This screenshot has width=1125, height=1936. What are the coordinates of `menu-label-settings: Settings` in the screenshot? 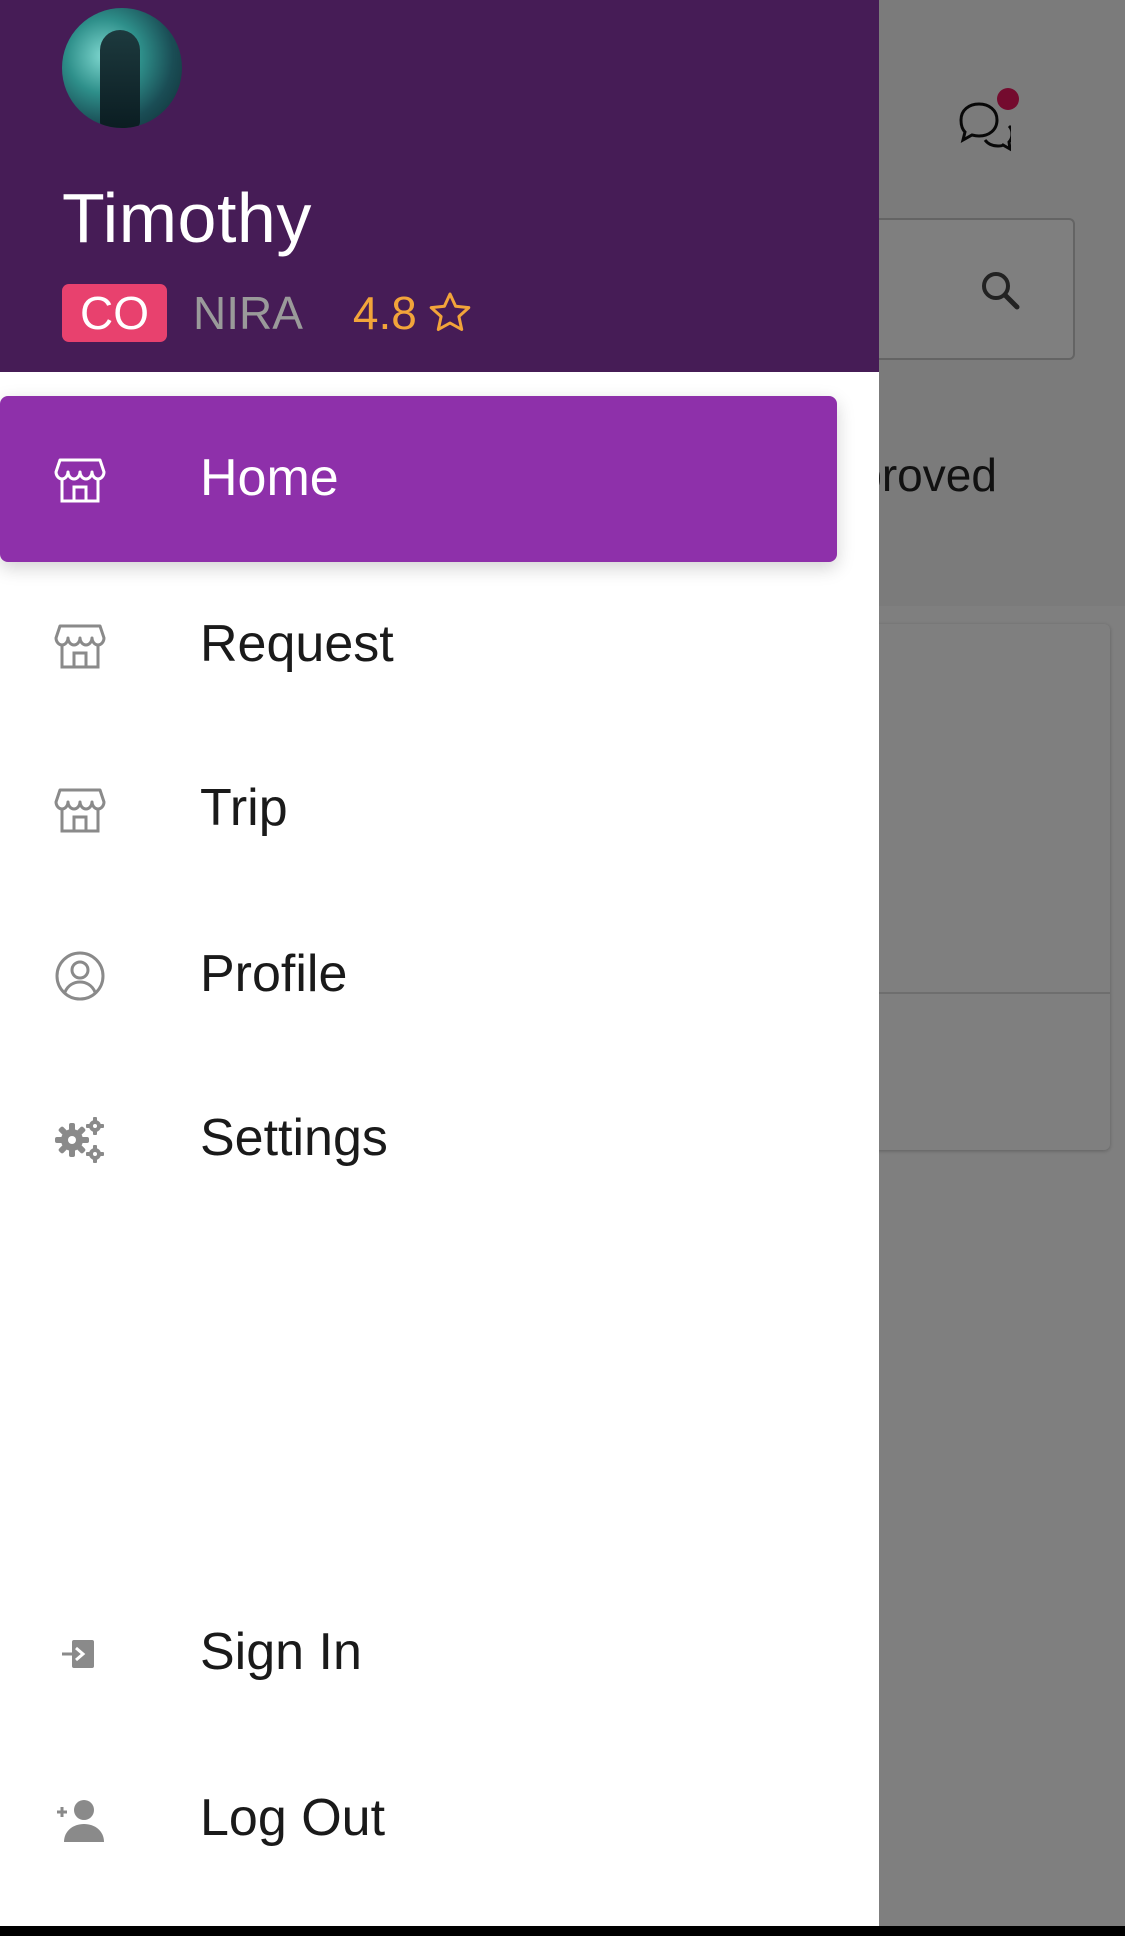 It's located at (294, 1138).